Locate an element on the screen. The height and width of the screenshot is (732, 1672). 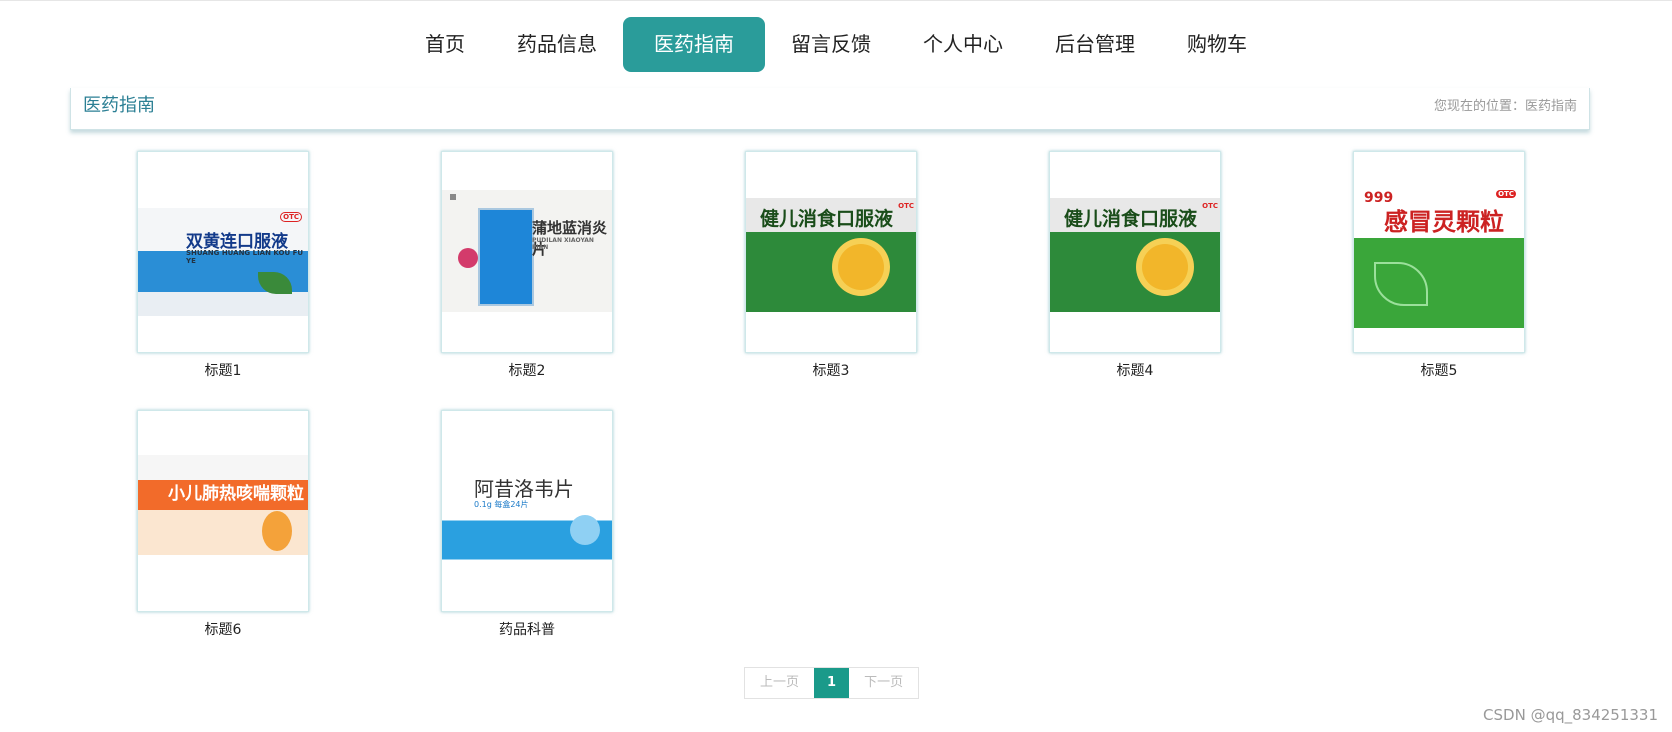
item-caption: 标题5 is located at coordinates (1439, 370).